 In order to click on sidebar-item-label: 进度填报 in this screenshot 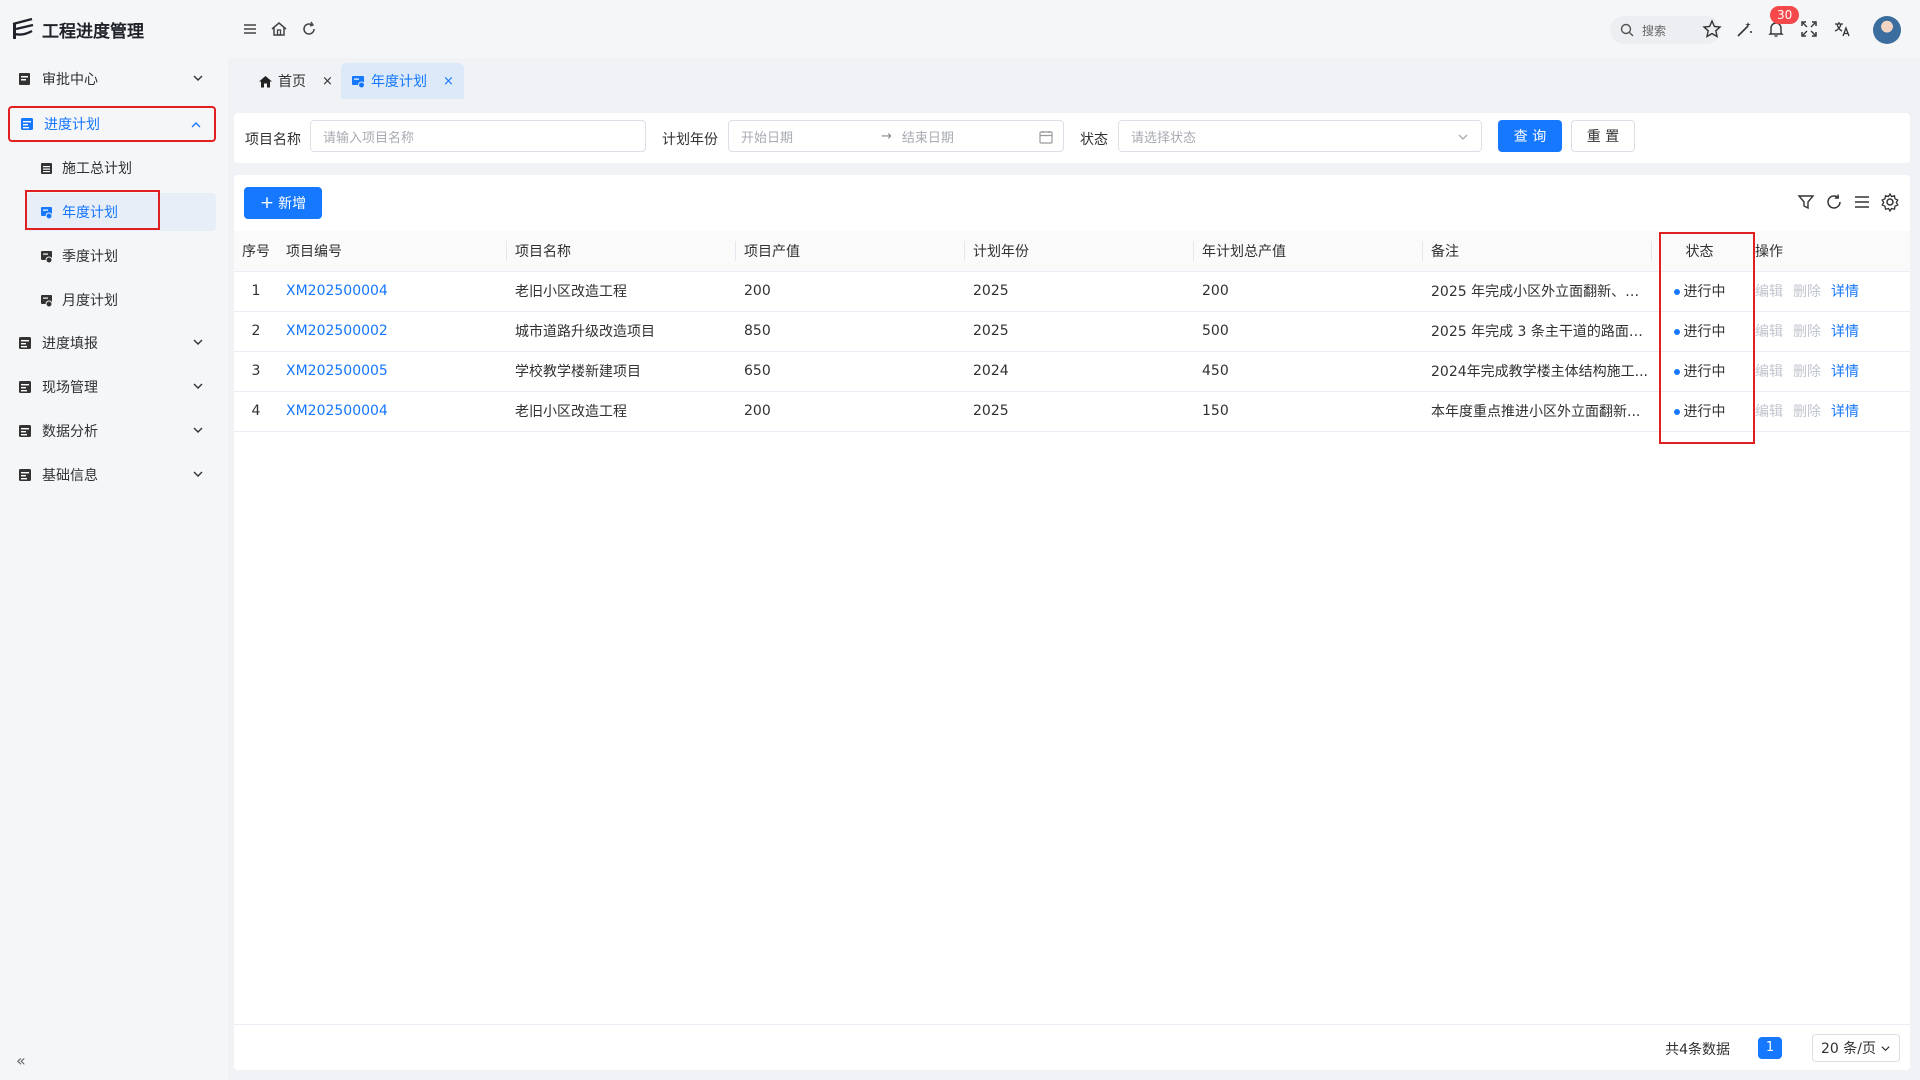, I will do `click(70, 344)`.